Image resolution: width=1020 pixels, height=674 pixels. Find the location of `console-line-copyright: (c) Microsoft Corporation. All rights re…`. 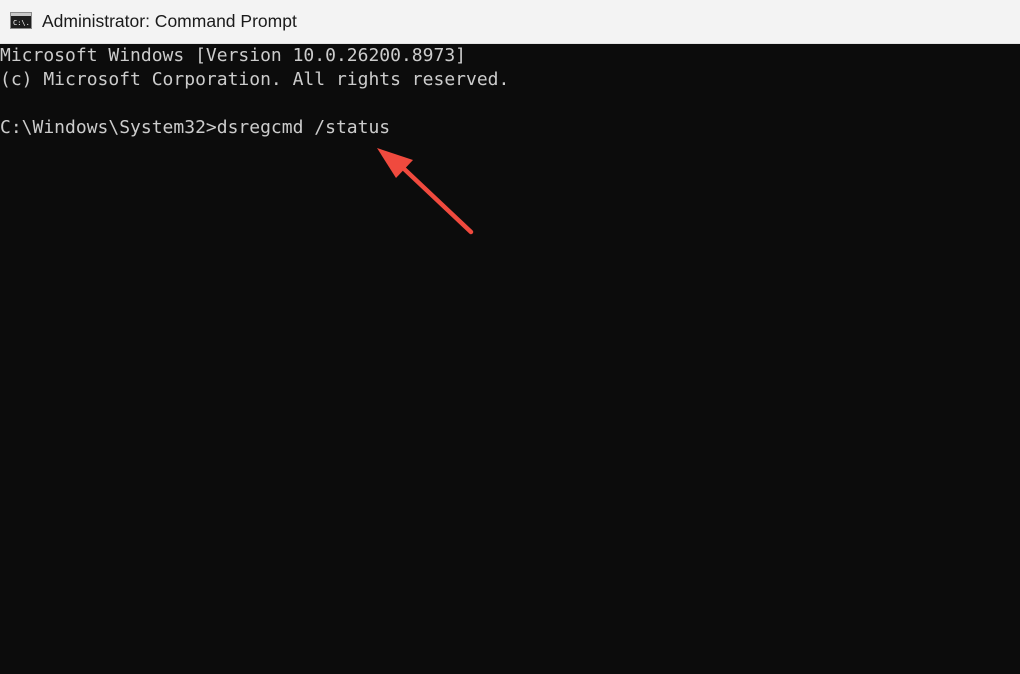

console-line-copyright: (c) Microsoft Corporation. All rights re… is located at coordinates (255, 79).